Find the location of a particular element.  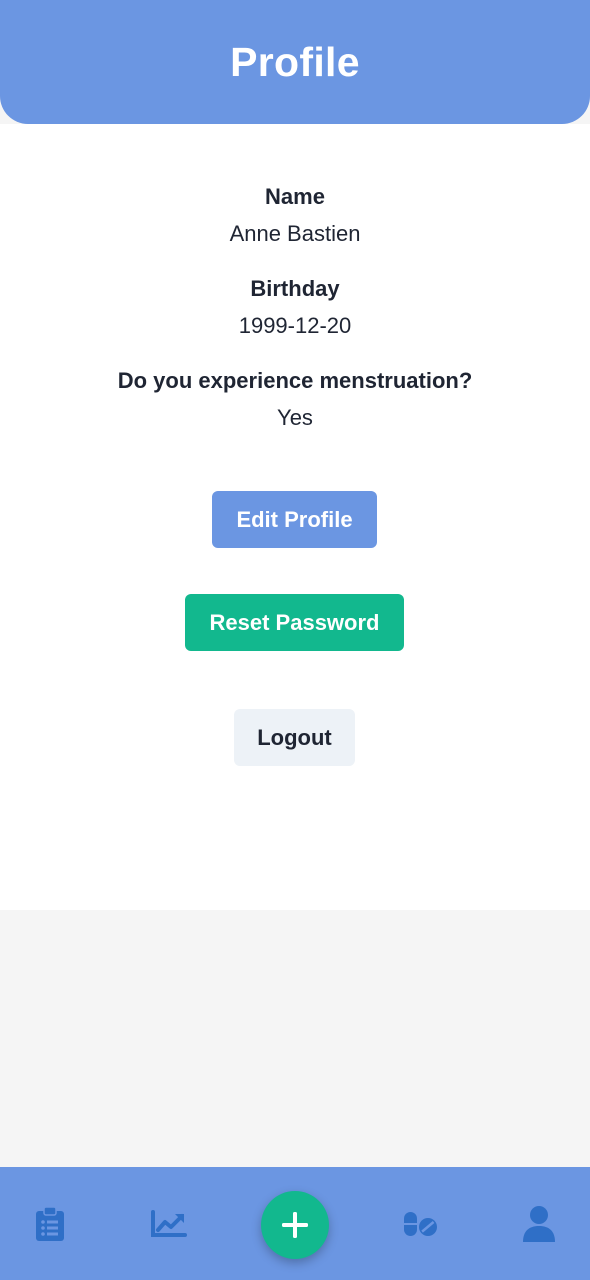

page-title: Profile is located at coordinates (295, 61).